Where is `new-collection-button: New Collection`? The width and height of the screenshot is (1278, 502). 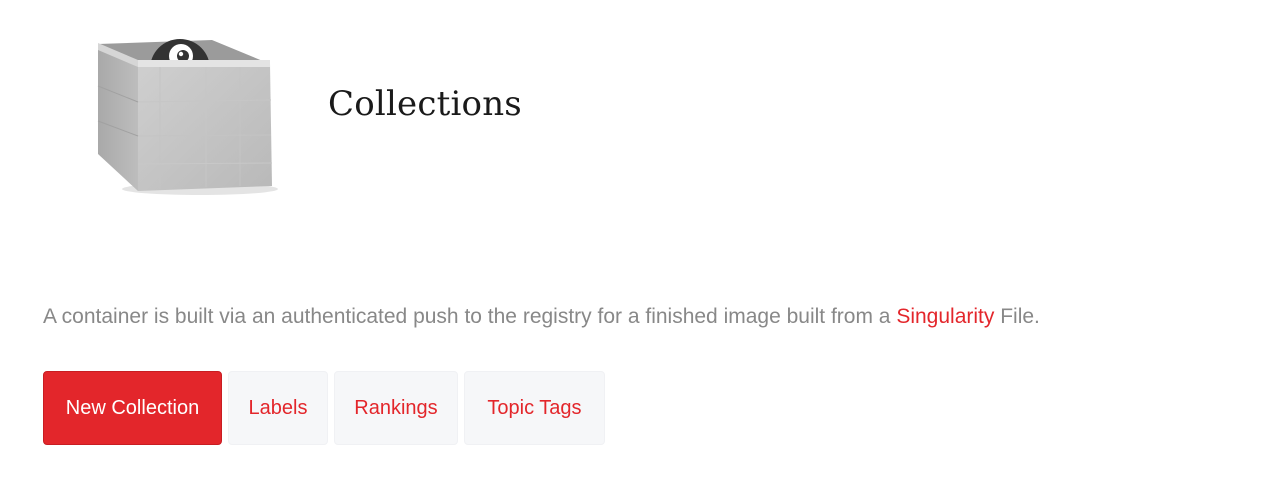 new-collection-button: New Collection is located at coordinates (132, 408).